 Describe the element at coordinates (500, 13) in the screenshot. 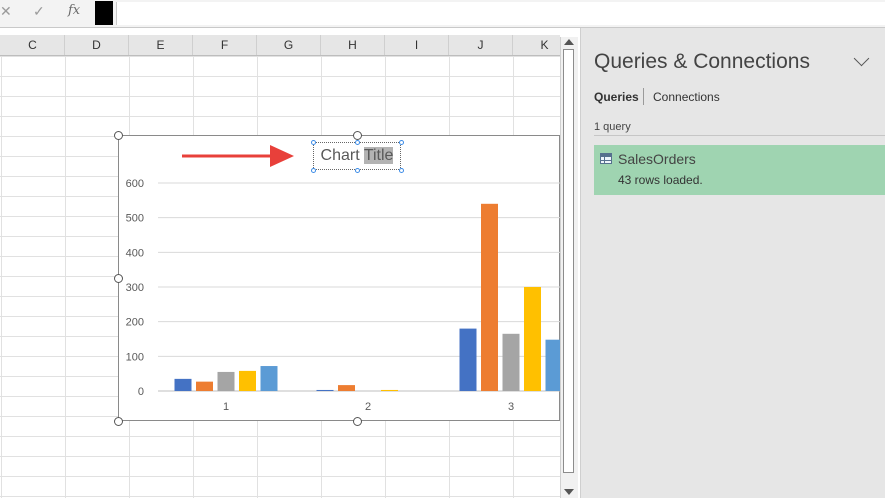

I see `formula-input` at that location.